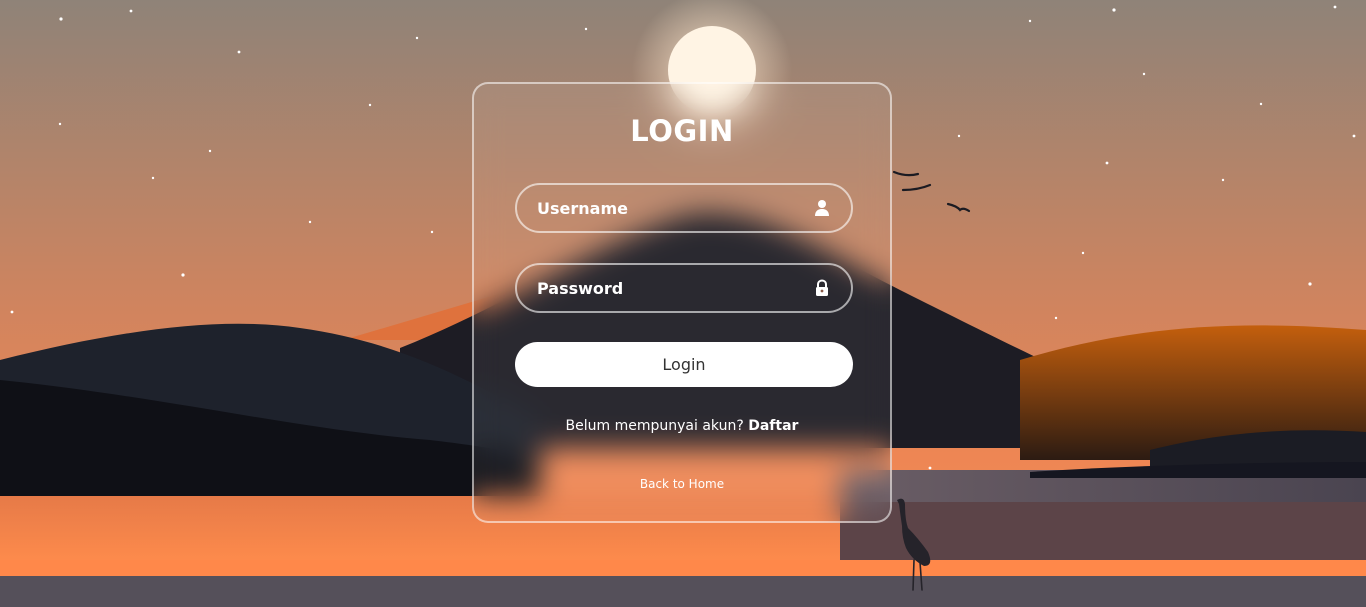  What do you see at coordinates (682, 484) in the screenshot?
I see `back-to-home-link: Back to Home` at bounding box center [682, 484].